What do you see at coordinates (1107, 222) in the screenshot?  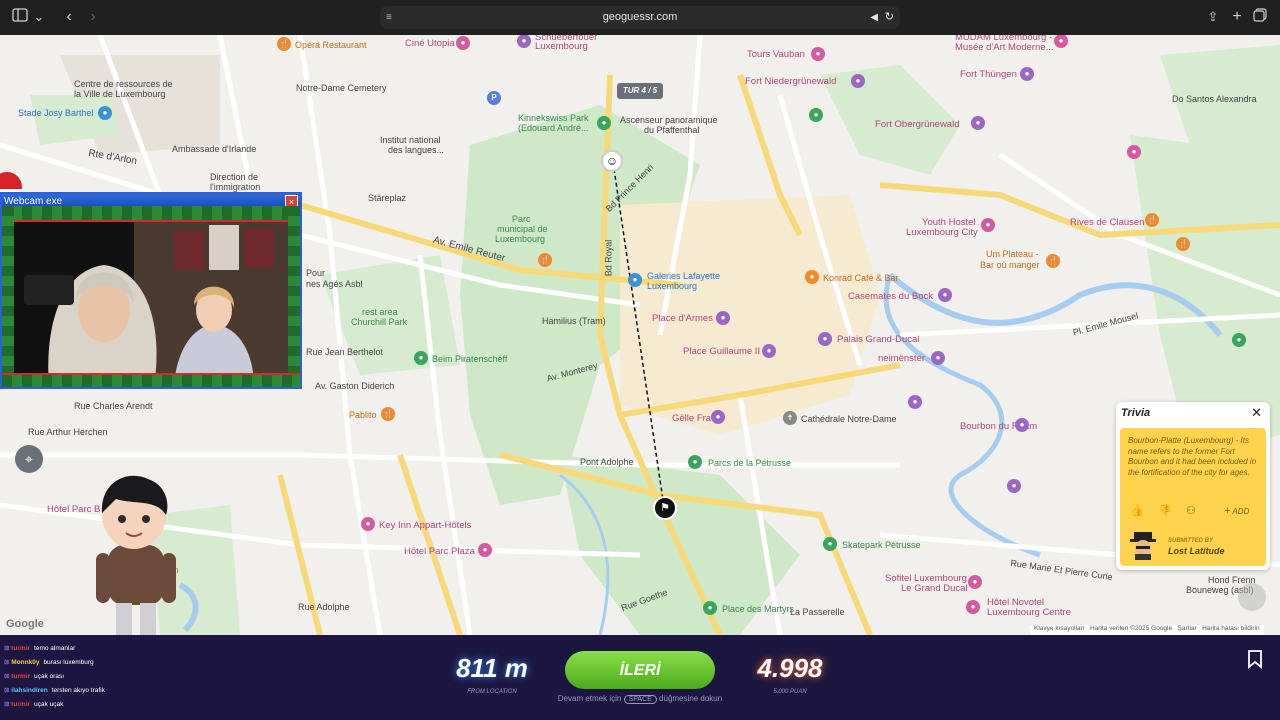 I see `map-label: Rives de Clausen` at bounding box center [1107, 222].